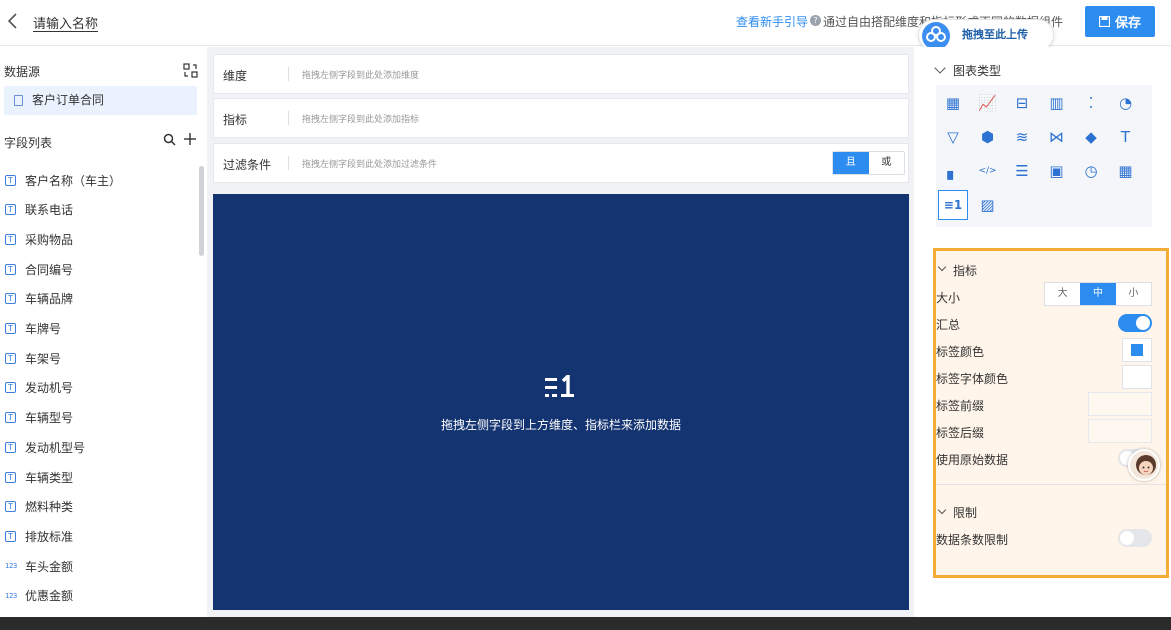  Describe the element at coordinates (1022, 103) in the screenshot. I see `chart-type-progress-icon: ⊟` at that location.